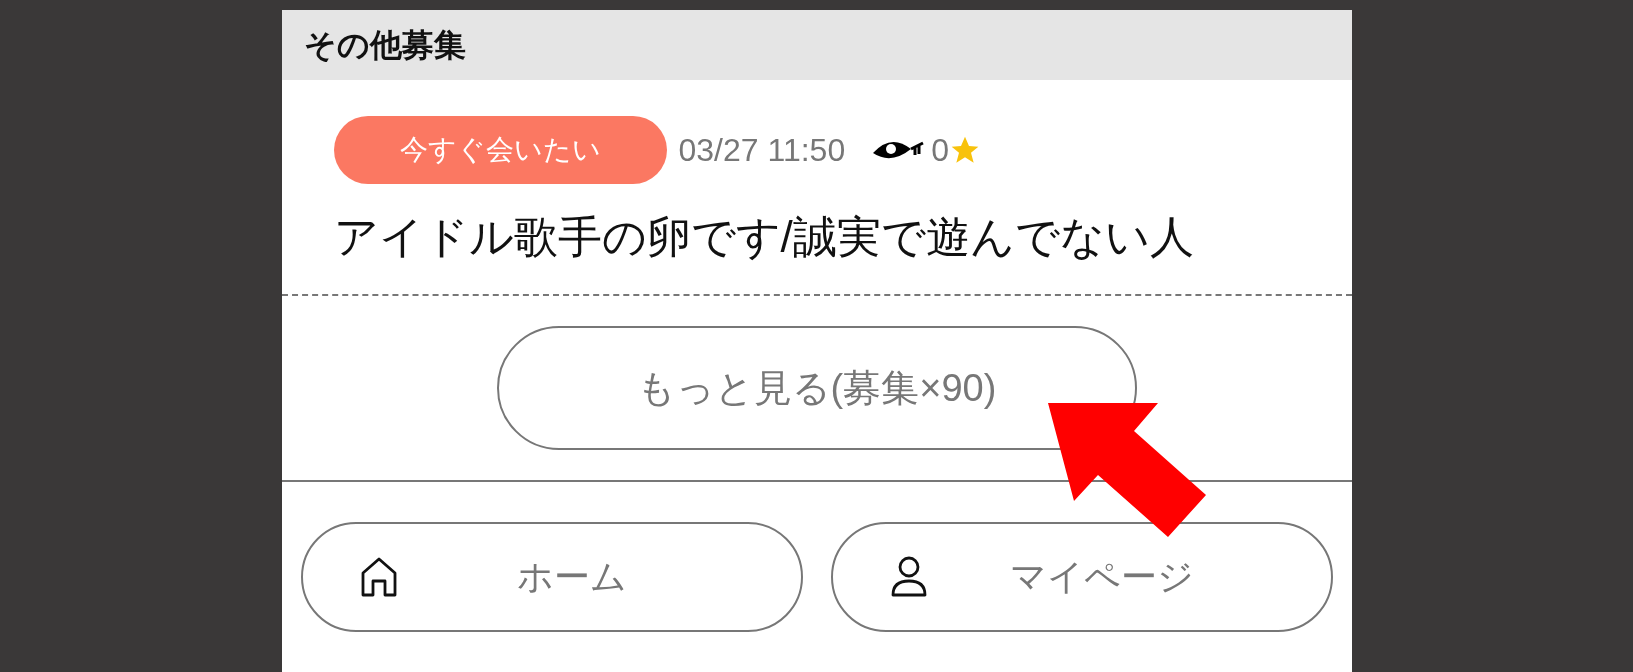  What do you see at coordinates (762, 150) in the screenshot?
I see `post-time: 03/27 11:50` at bounding box center [762, 150].